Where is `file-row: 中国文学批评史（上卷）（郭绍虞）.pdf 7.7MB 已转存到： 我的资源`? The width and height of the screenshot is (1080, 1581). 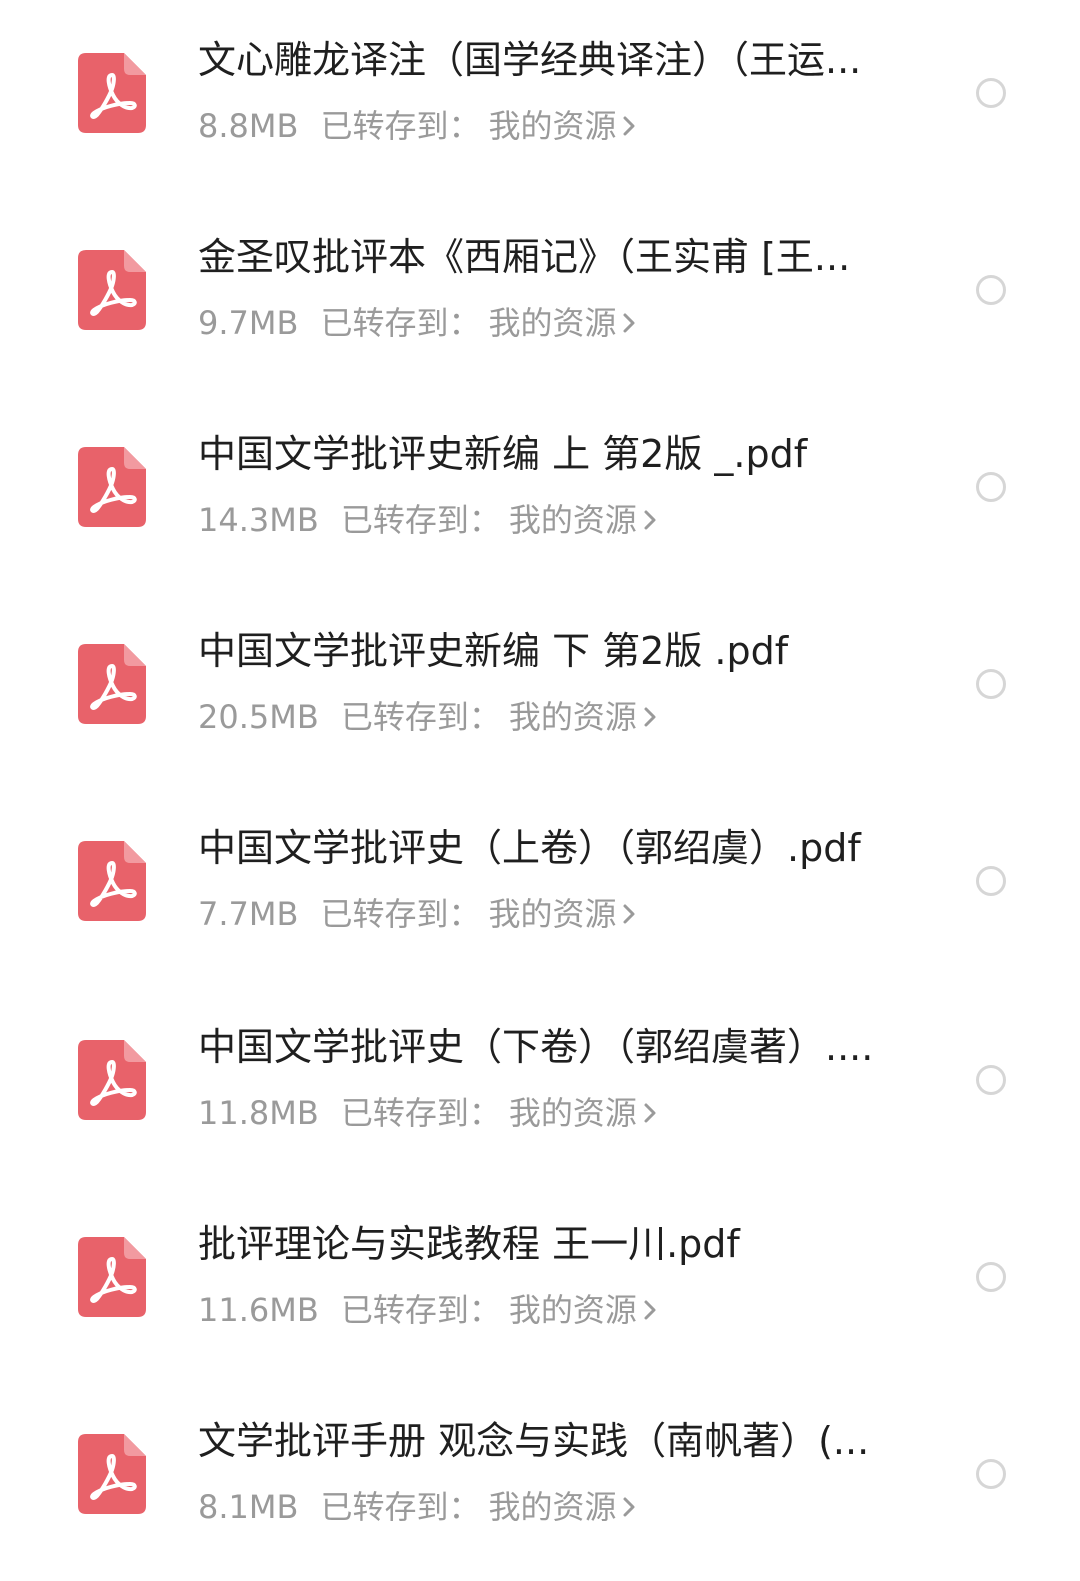 file-row: 中国文学批评史（上卷）（郭绍虞）.pdf 7.7MB 已转存到： 我的资源 is located at coordinates (540, 886).